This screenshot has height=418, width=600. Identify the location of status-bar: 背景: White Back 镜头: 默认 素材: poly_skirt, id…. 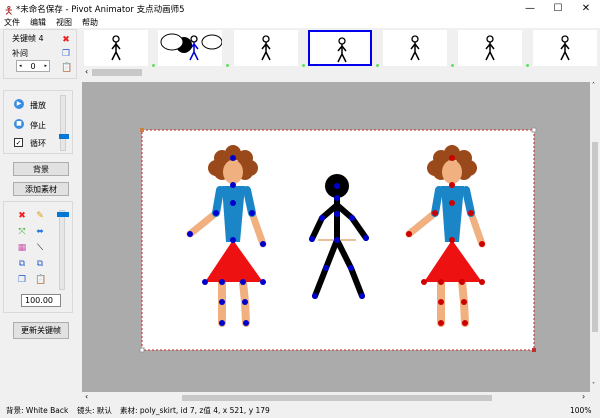
(300, 411).